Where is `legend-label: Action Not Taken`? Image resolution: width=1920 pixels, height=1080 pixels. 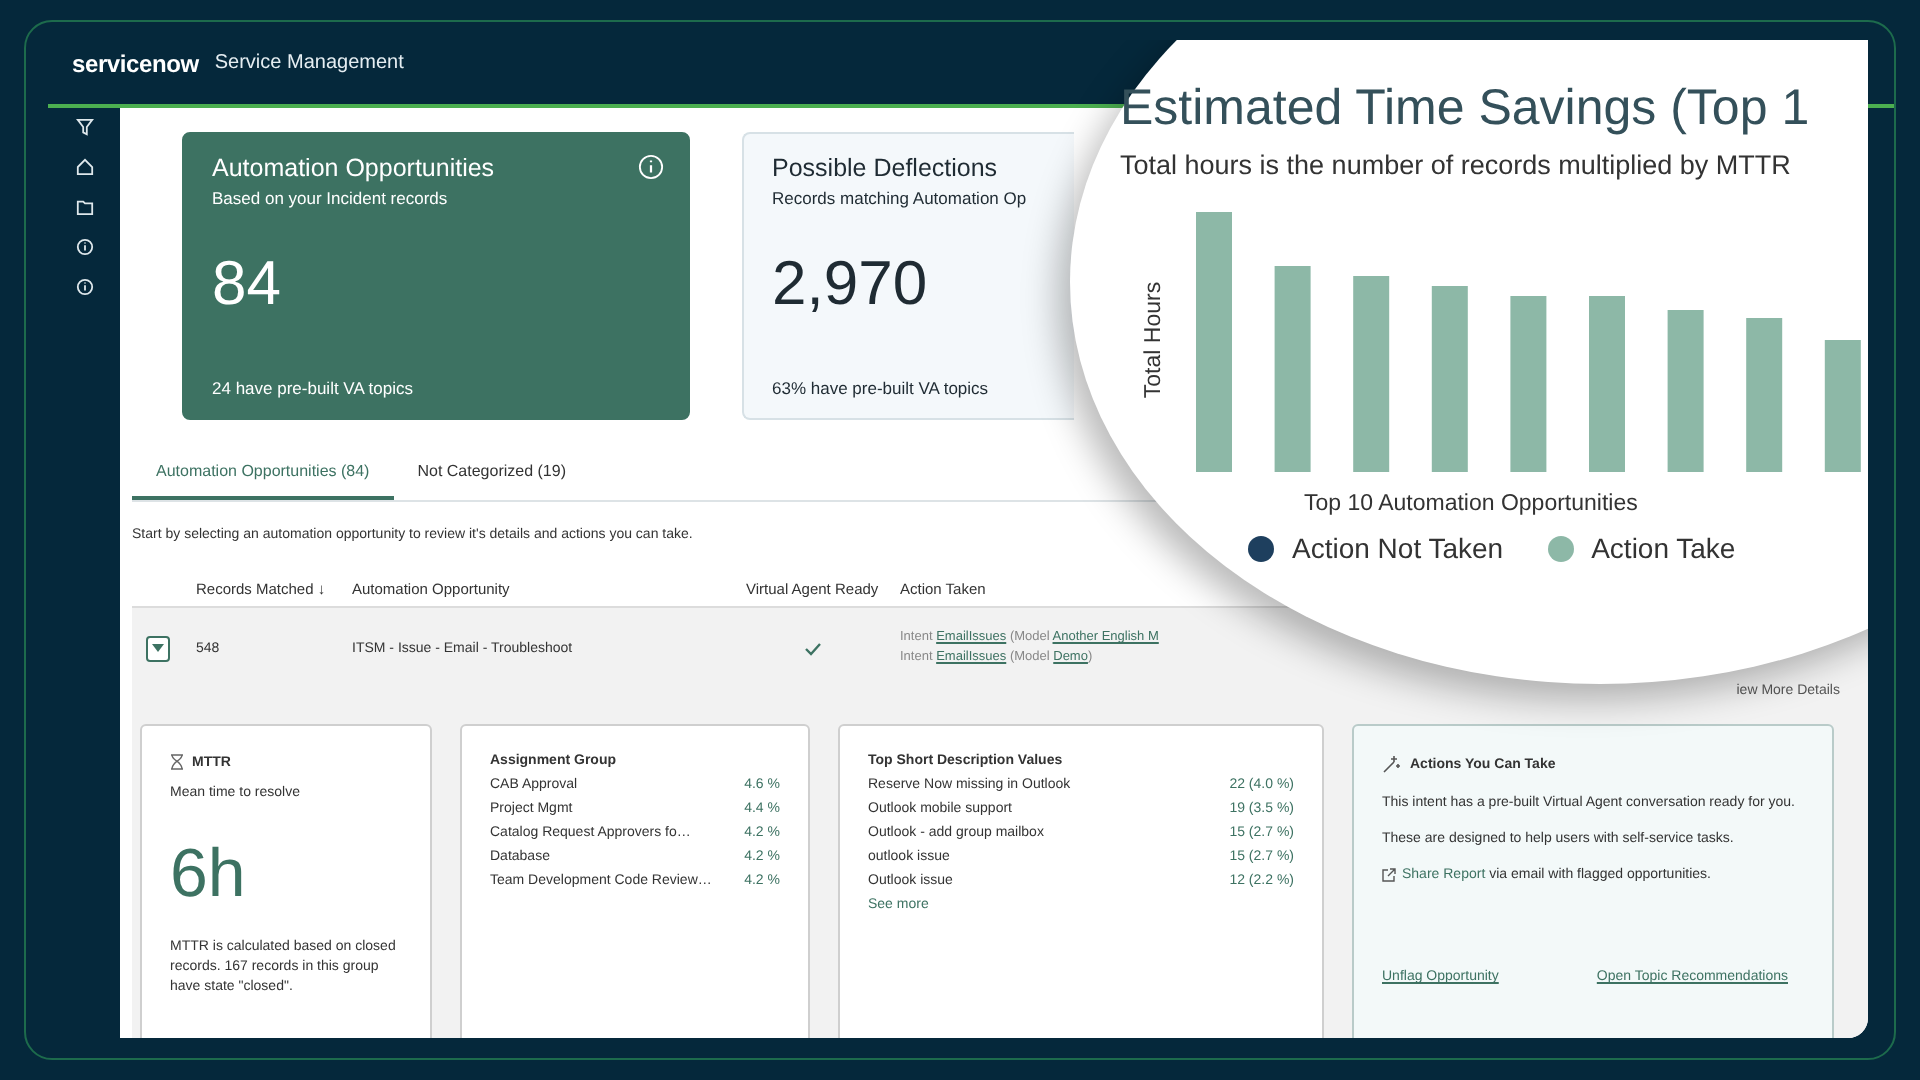
legend-label: Action Not Taken is located at coordinates (1398, 548).